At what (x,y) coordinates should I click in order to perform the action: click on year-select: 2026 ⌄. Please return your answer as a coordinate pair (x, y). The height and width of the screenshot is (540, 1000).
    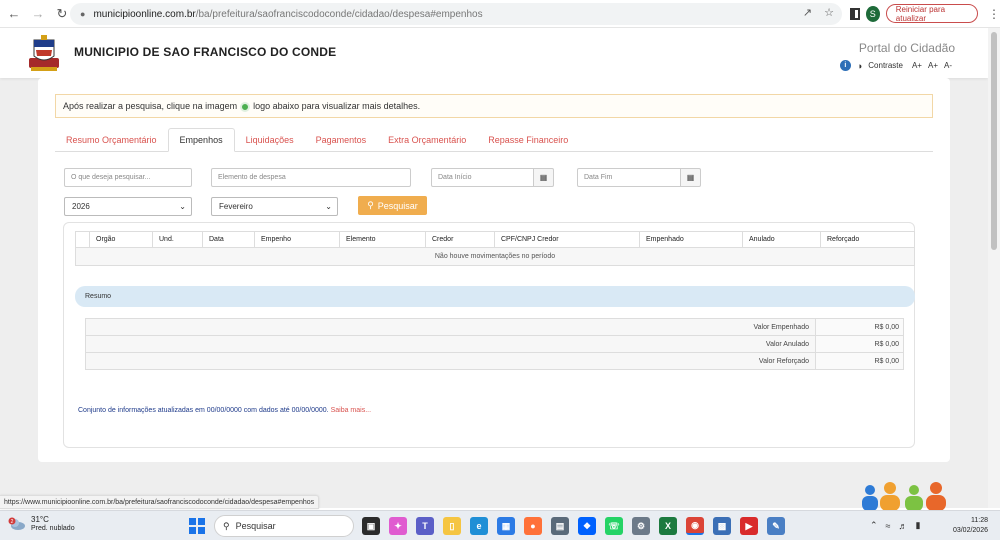
    Looking at the image, I should click on (128, 206).